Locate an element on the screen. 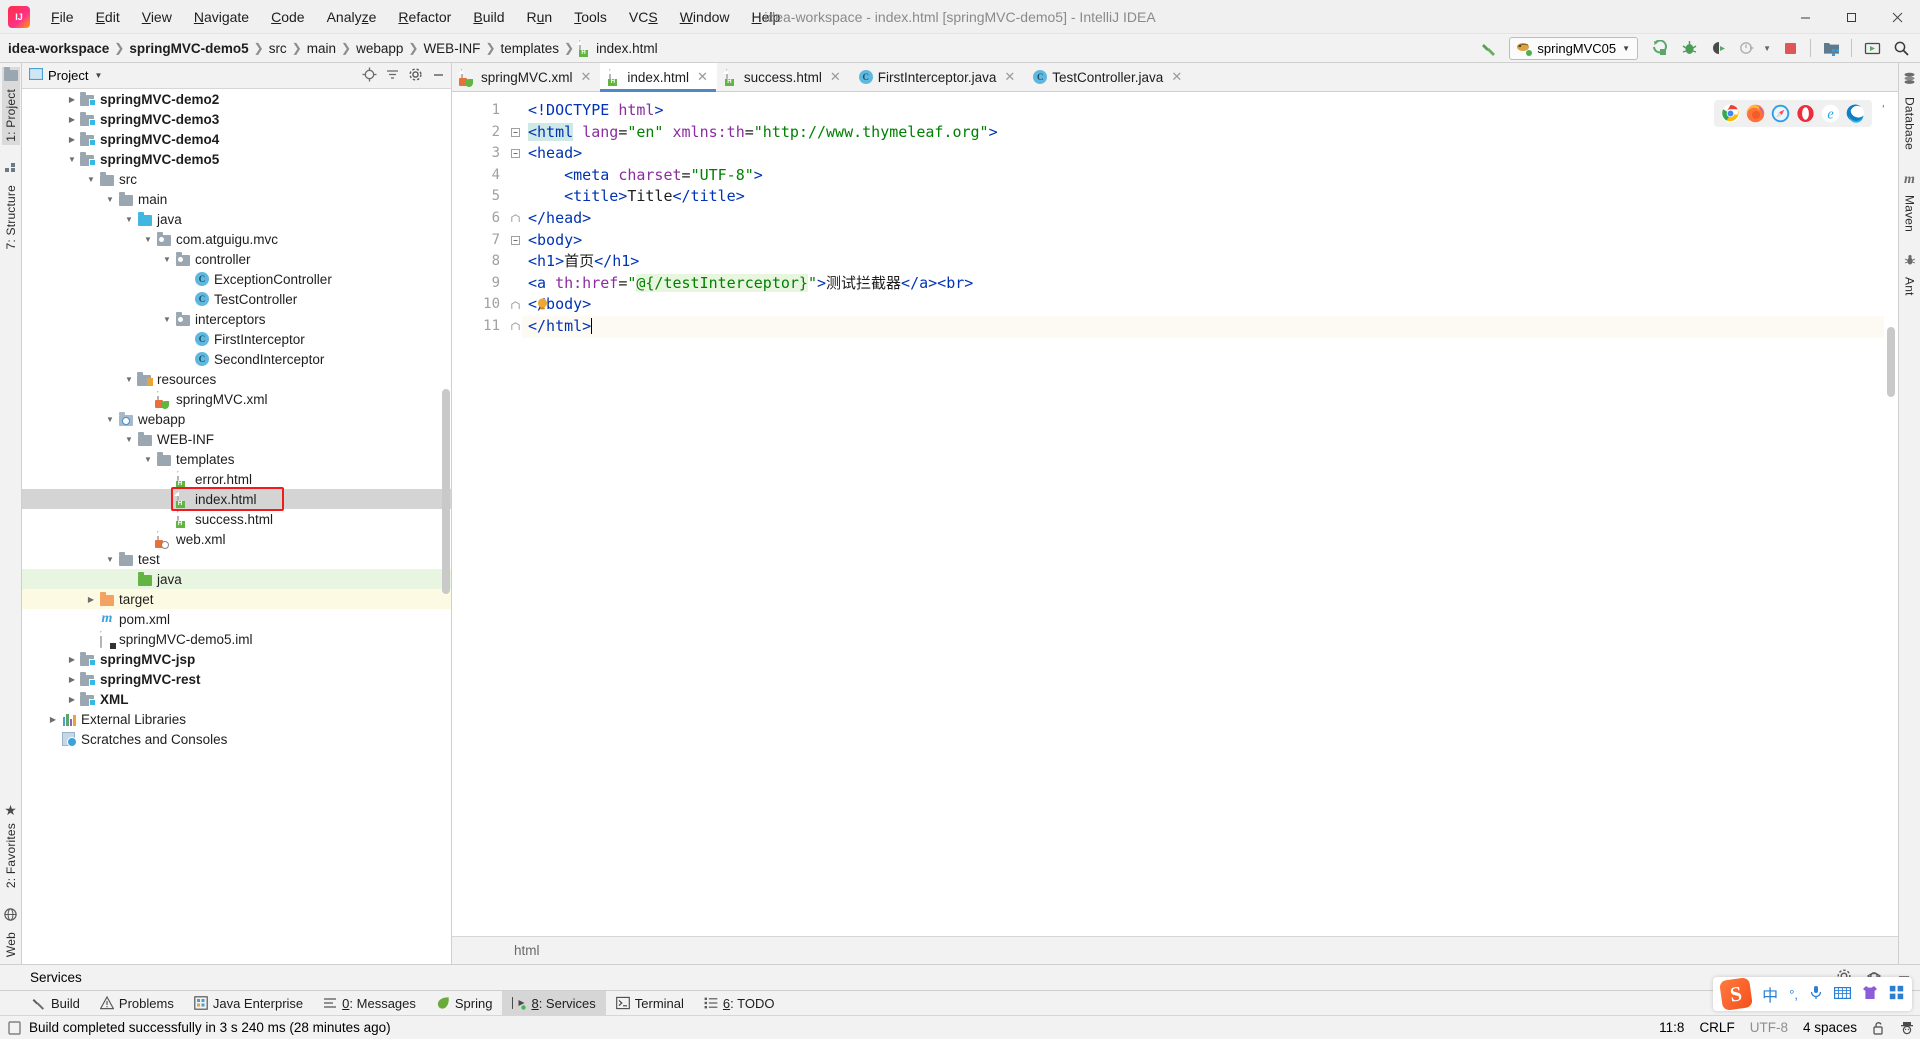 The image size is (1920, 1039). build-hammer-icon is located at coordinates (1489, 48).